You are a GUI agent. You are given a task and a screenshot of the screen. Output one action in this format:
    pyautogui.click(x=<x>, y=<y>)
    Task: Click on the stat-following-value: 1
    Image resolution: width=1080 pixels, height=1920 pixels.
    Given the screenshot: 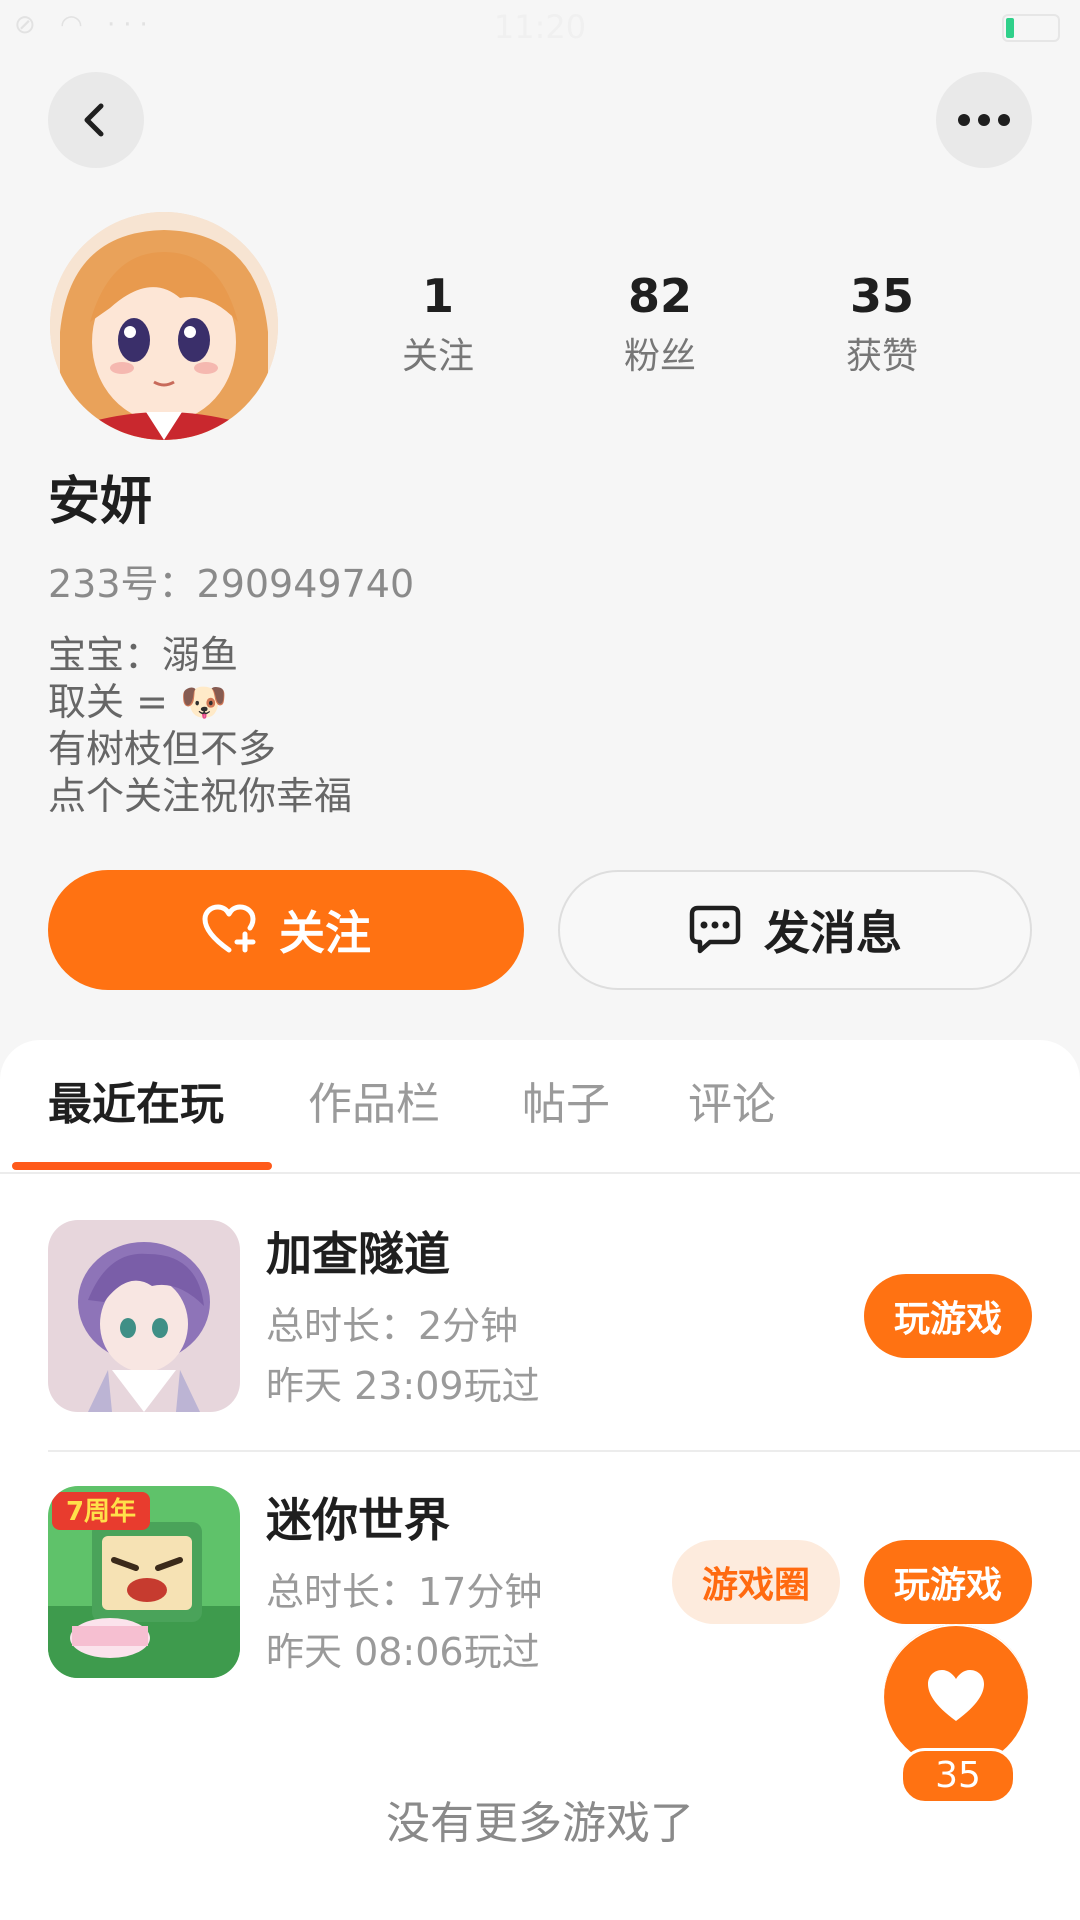 What is the action you would take?
    pyautogui.click(x=437, y=296)
    